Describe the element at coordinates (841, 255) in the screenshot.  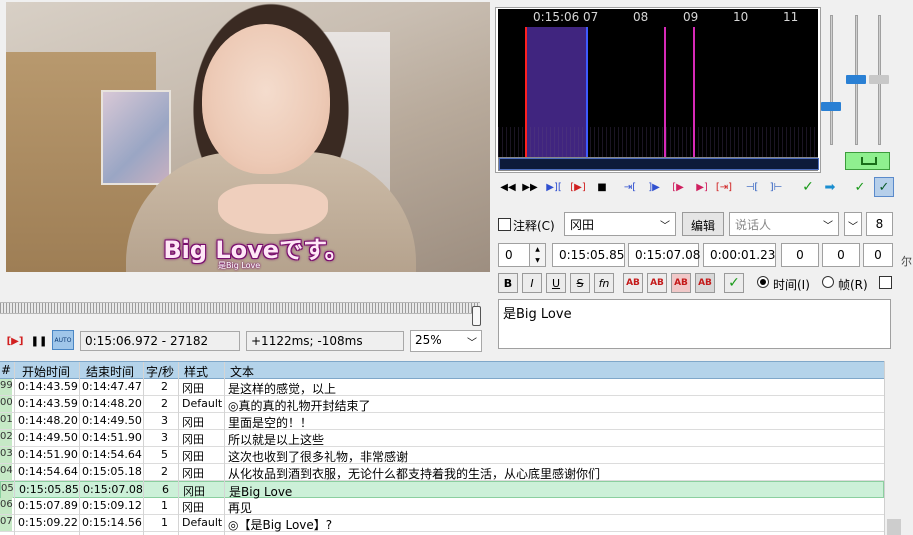
I see `margin-right-field: 0` at that location.